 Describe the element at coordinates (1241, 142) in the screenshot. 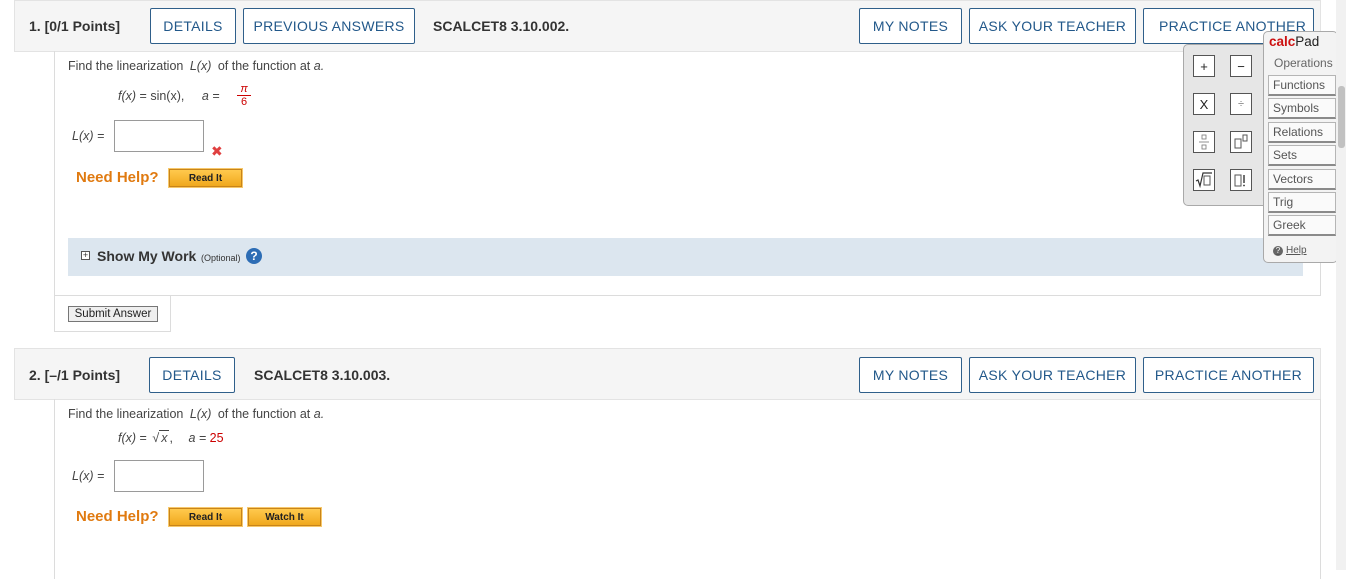

I see `exponent-key-icon` at that location.